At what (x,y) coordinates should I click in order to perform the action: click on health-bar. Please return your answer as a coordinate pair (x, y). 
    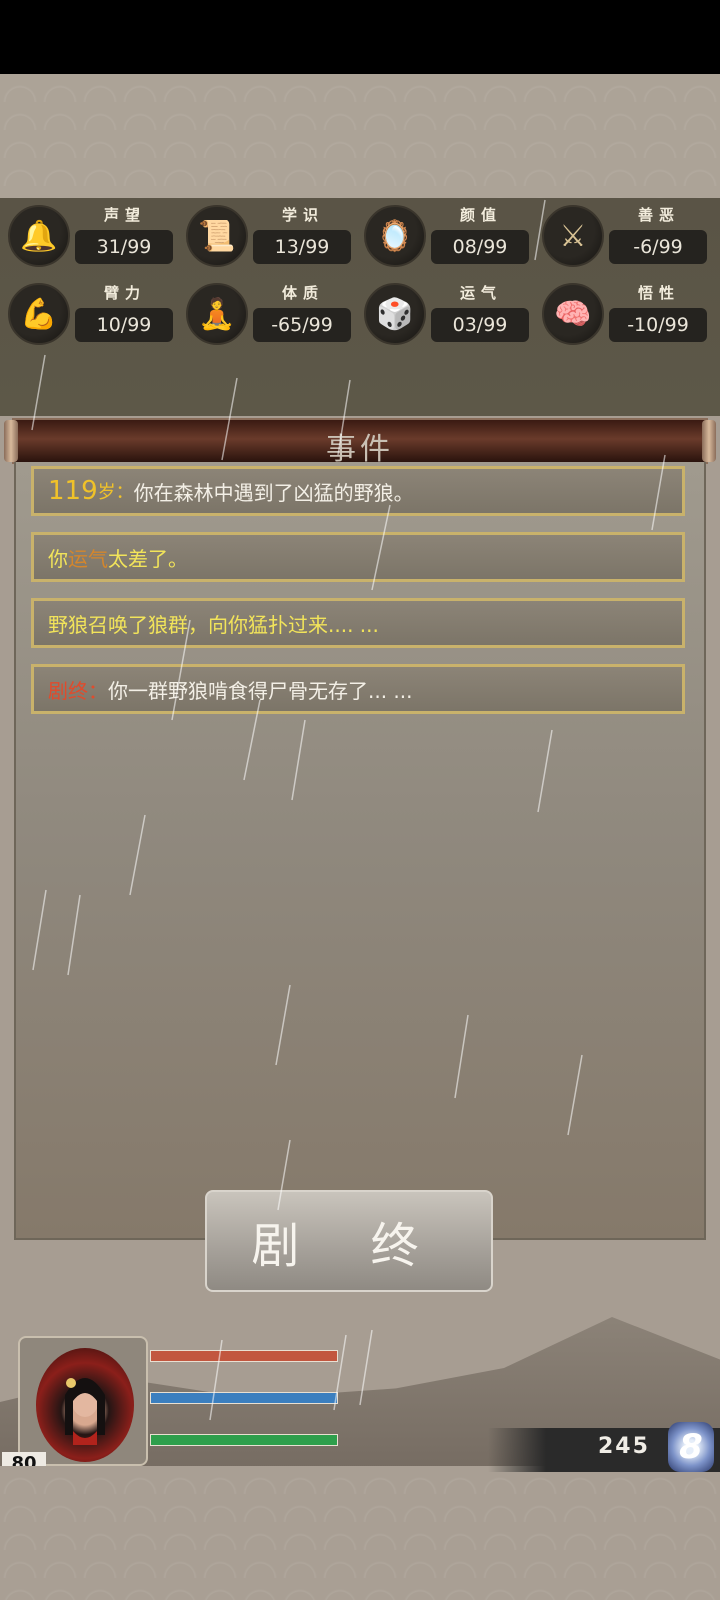
    Looking at the image, I should click on (244, 1356).